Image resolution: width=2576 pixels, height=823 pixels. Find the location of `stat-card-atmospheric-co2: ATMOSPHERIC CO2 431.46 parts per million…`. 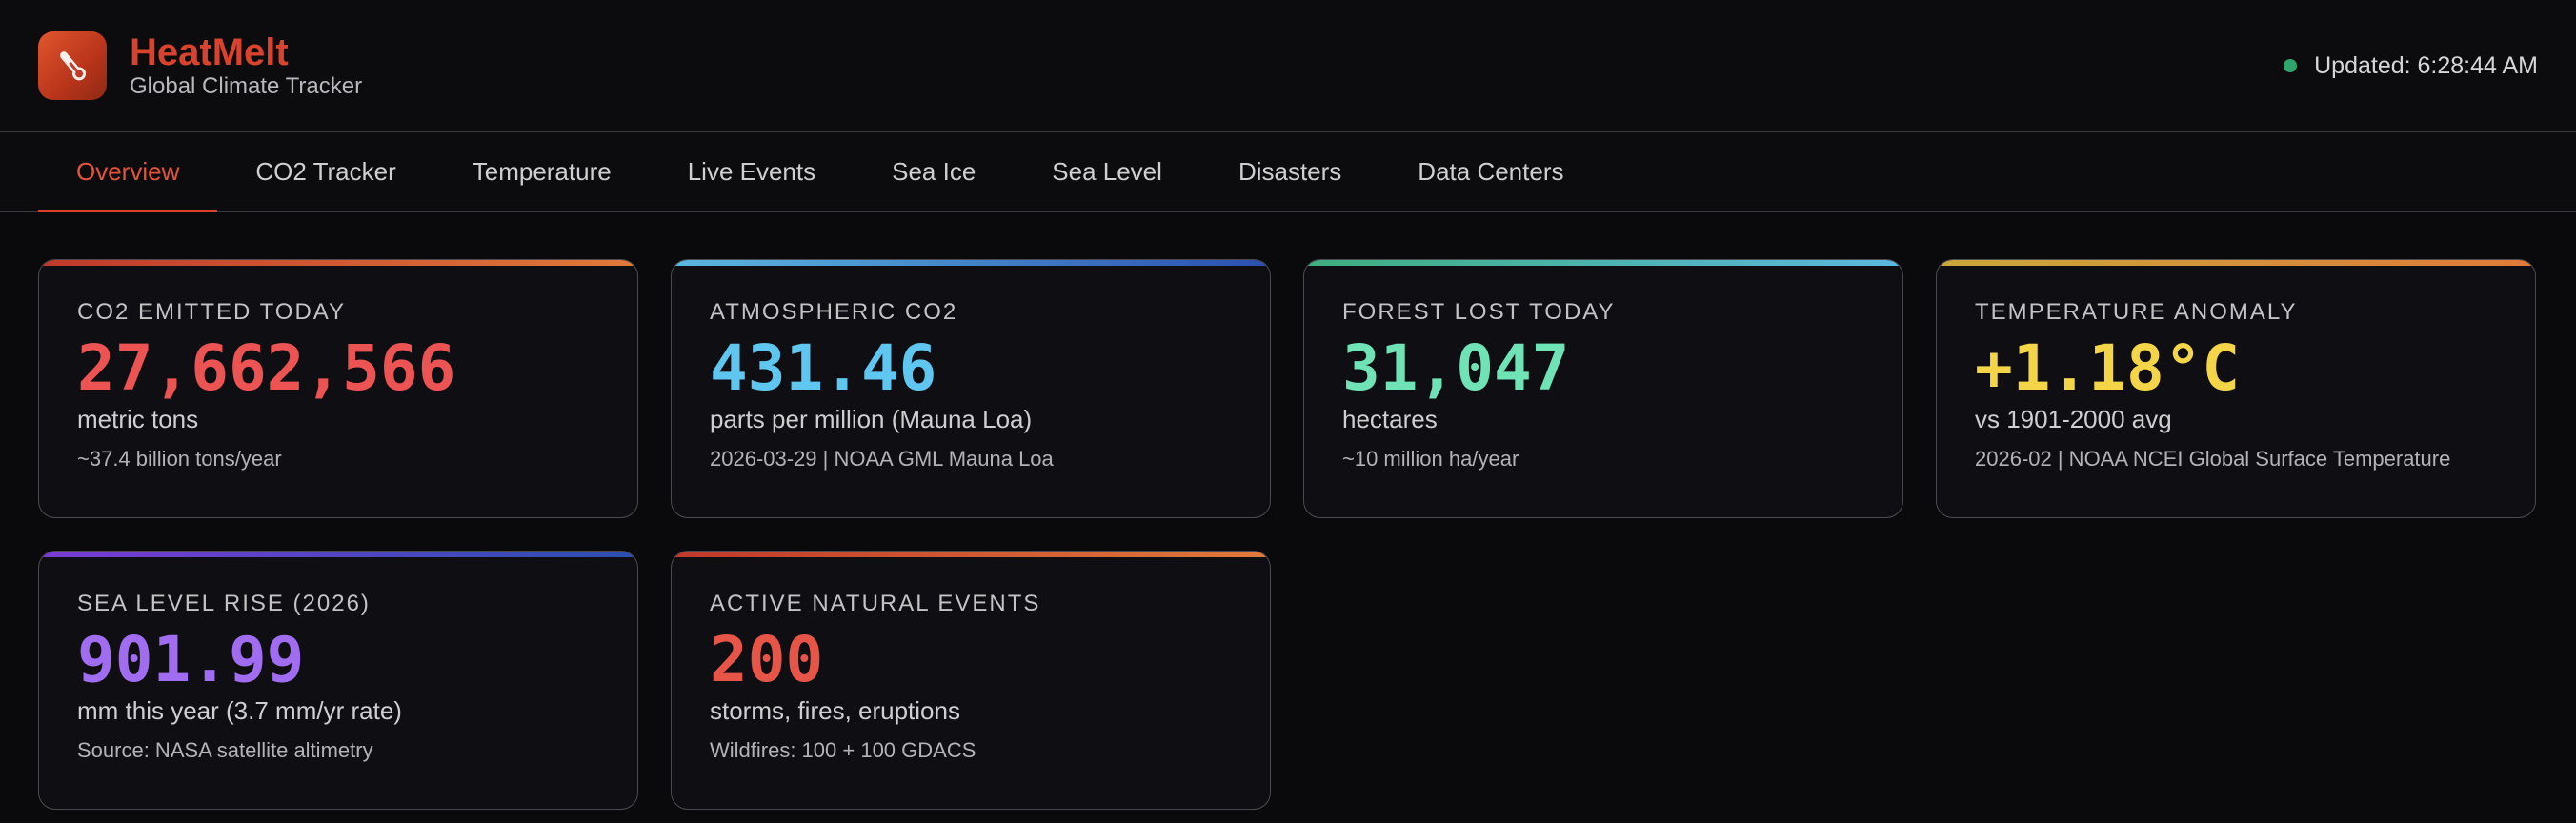

stat-card-atmospheric-co2: ATMOSPHERIC CO2 431.46 parts per million… is located at coordinates (971, 388).